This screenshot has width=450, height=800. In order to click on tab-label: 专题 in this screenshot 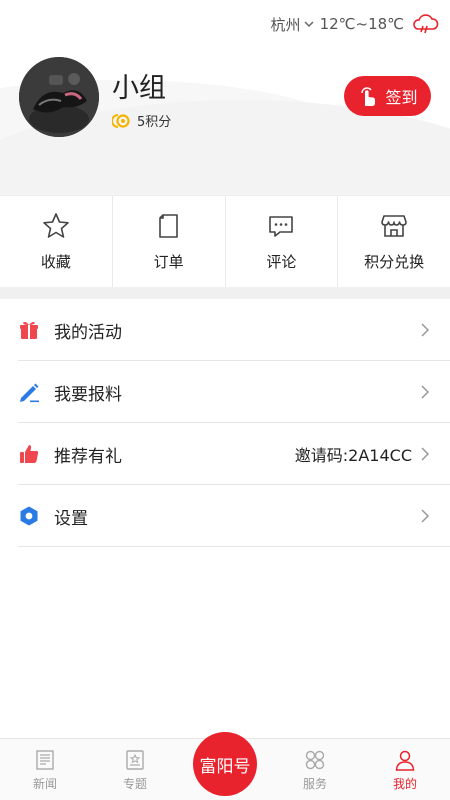, I will do `click(134, 783)`.